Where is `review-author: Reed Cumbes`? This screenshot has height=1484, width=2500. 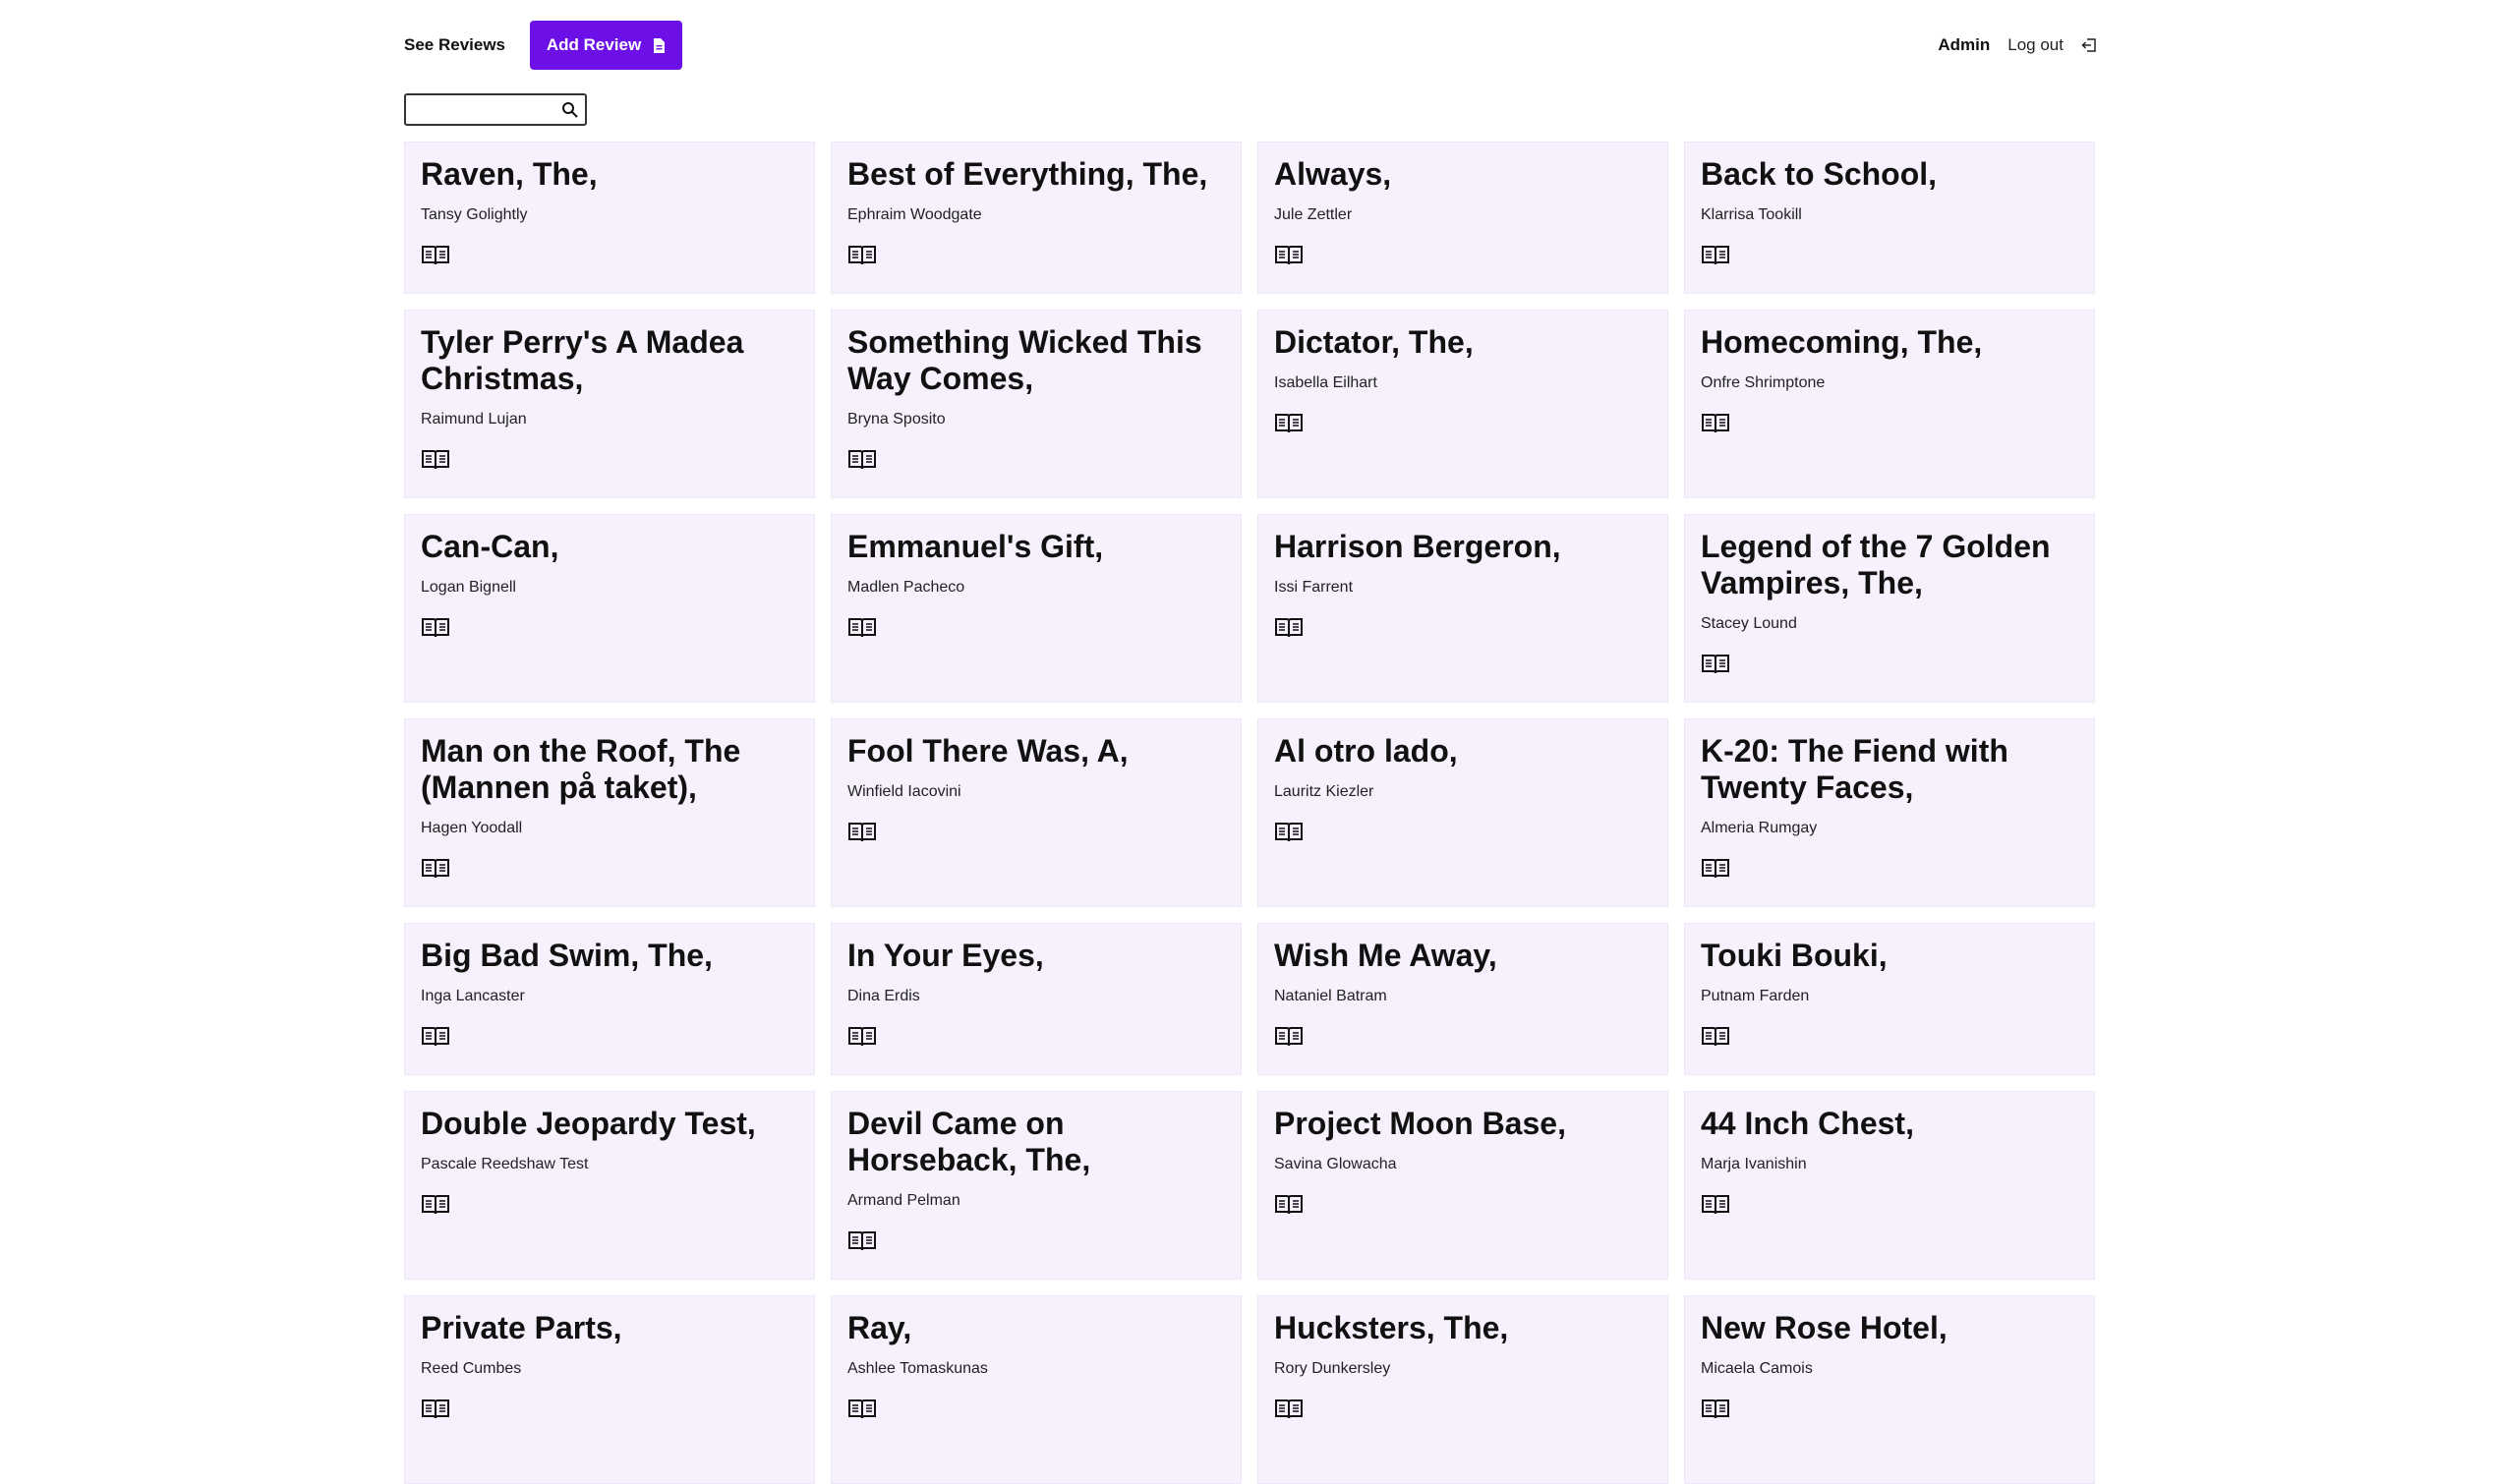 review-author: Reed Cumbes is located at coordinates (472, 1368).